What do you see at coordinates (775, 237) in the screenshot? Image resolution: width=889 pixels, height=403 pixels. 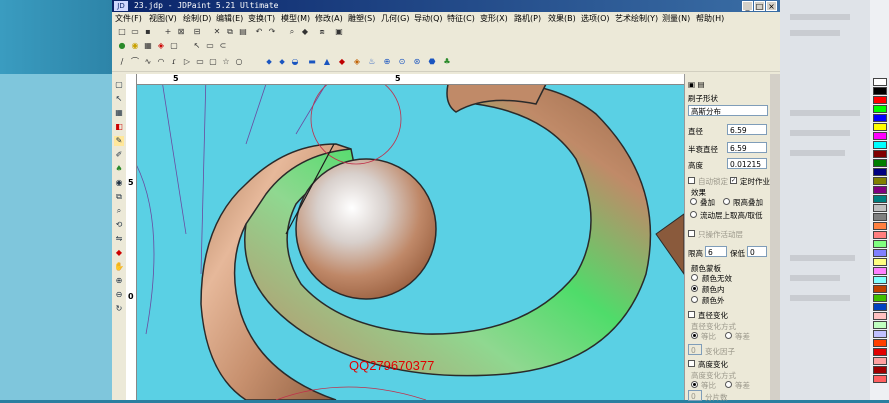 I see `panel-scrollbar` at bounding box center [775, 237].